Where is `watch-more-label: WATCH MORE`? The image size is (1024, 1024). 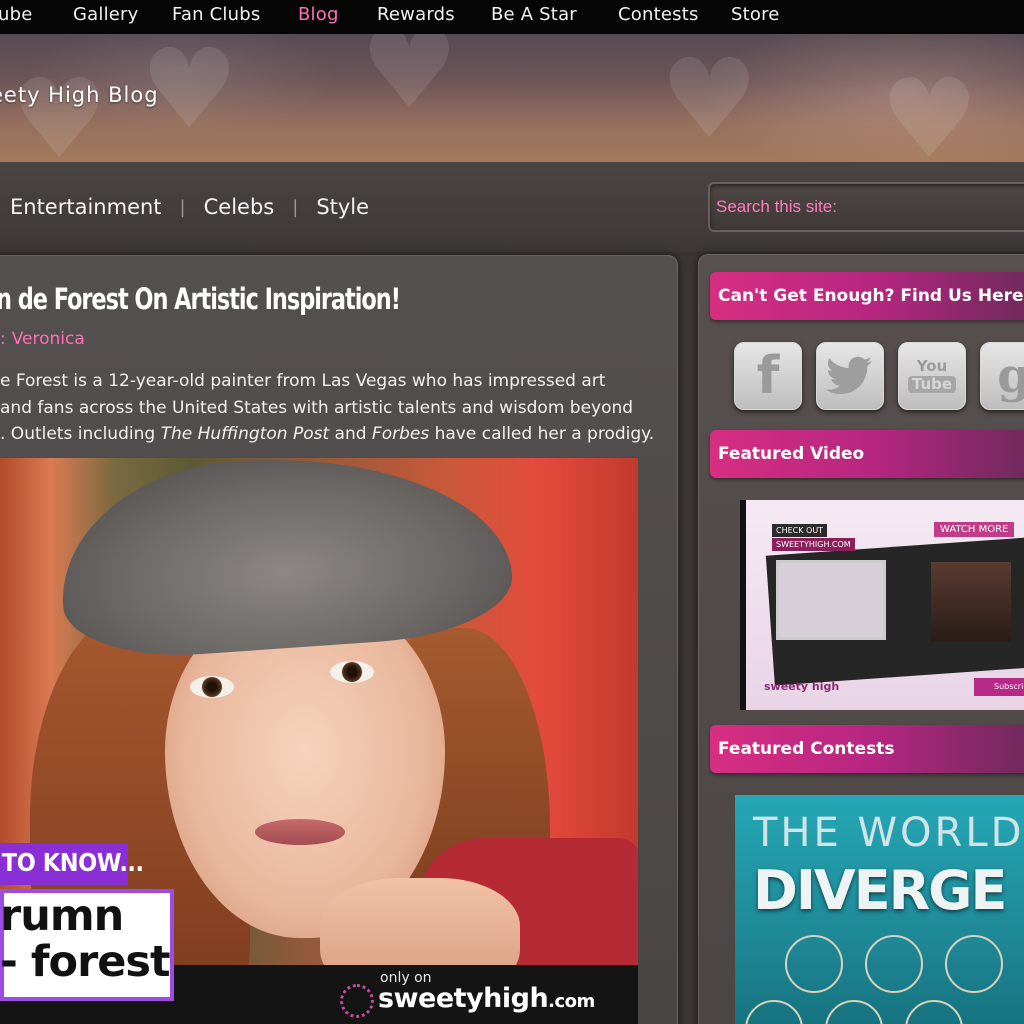 watch-more-label: WATCH MORE is located at coordinates (974, 529).